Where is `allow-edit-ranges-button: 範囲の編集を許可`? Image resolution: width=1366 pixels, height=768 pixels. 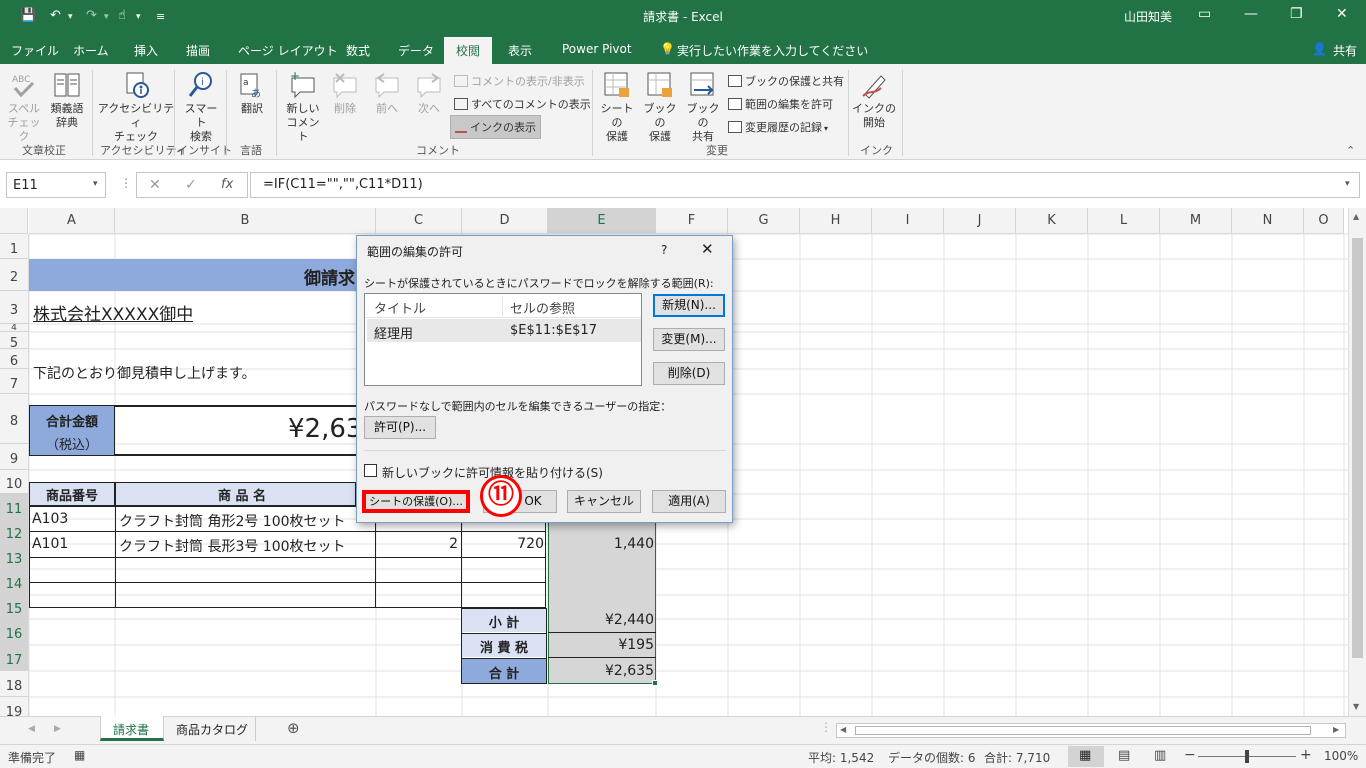 allow-edit-ranges-button: 範囲の編集を許可 is located at coordinates (780, 104).